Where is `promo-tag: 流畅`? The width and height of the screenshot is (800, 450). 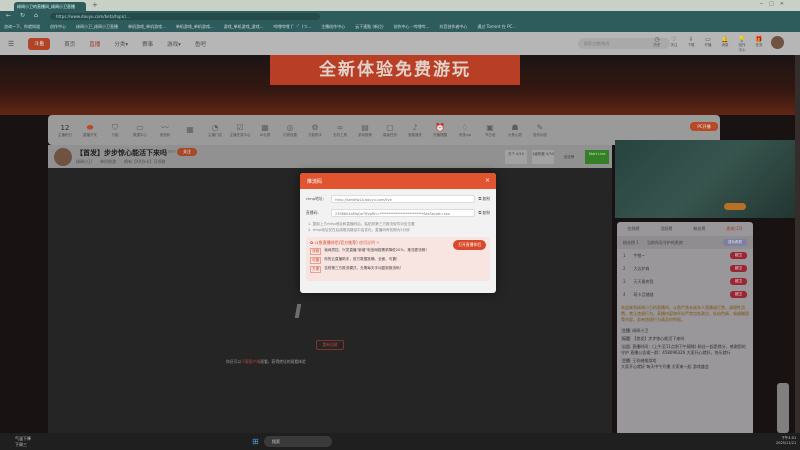 promo-tag: 流畅 is located at coordinates (316, 251).